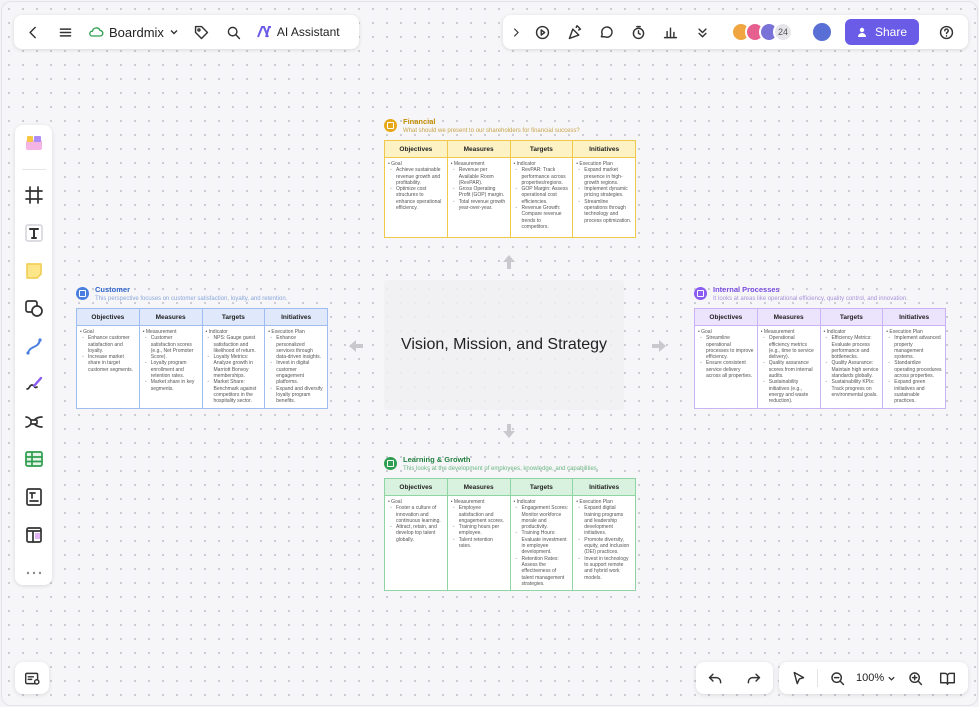  I want to click on zoom-dropdown: 100%, so click(876, 678).